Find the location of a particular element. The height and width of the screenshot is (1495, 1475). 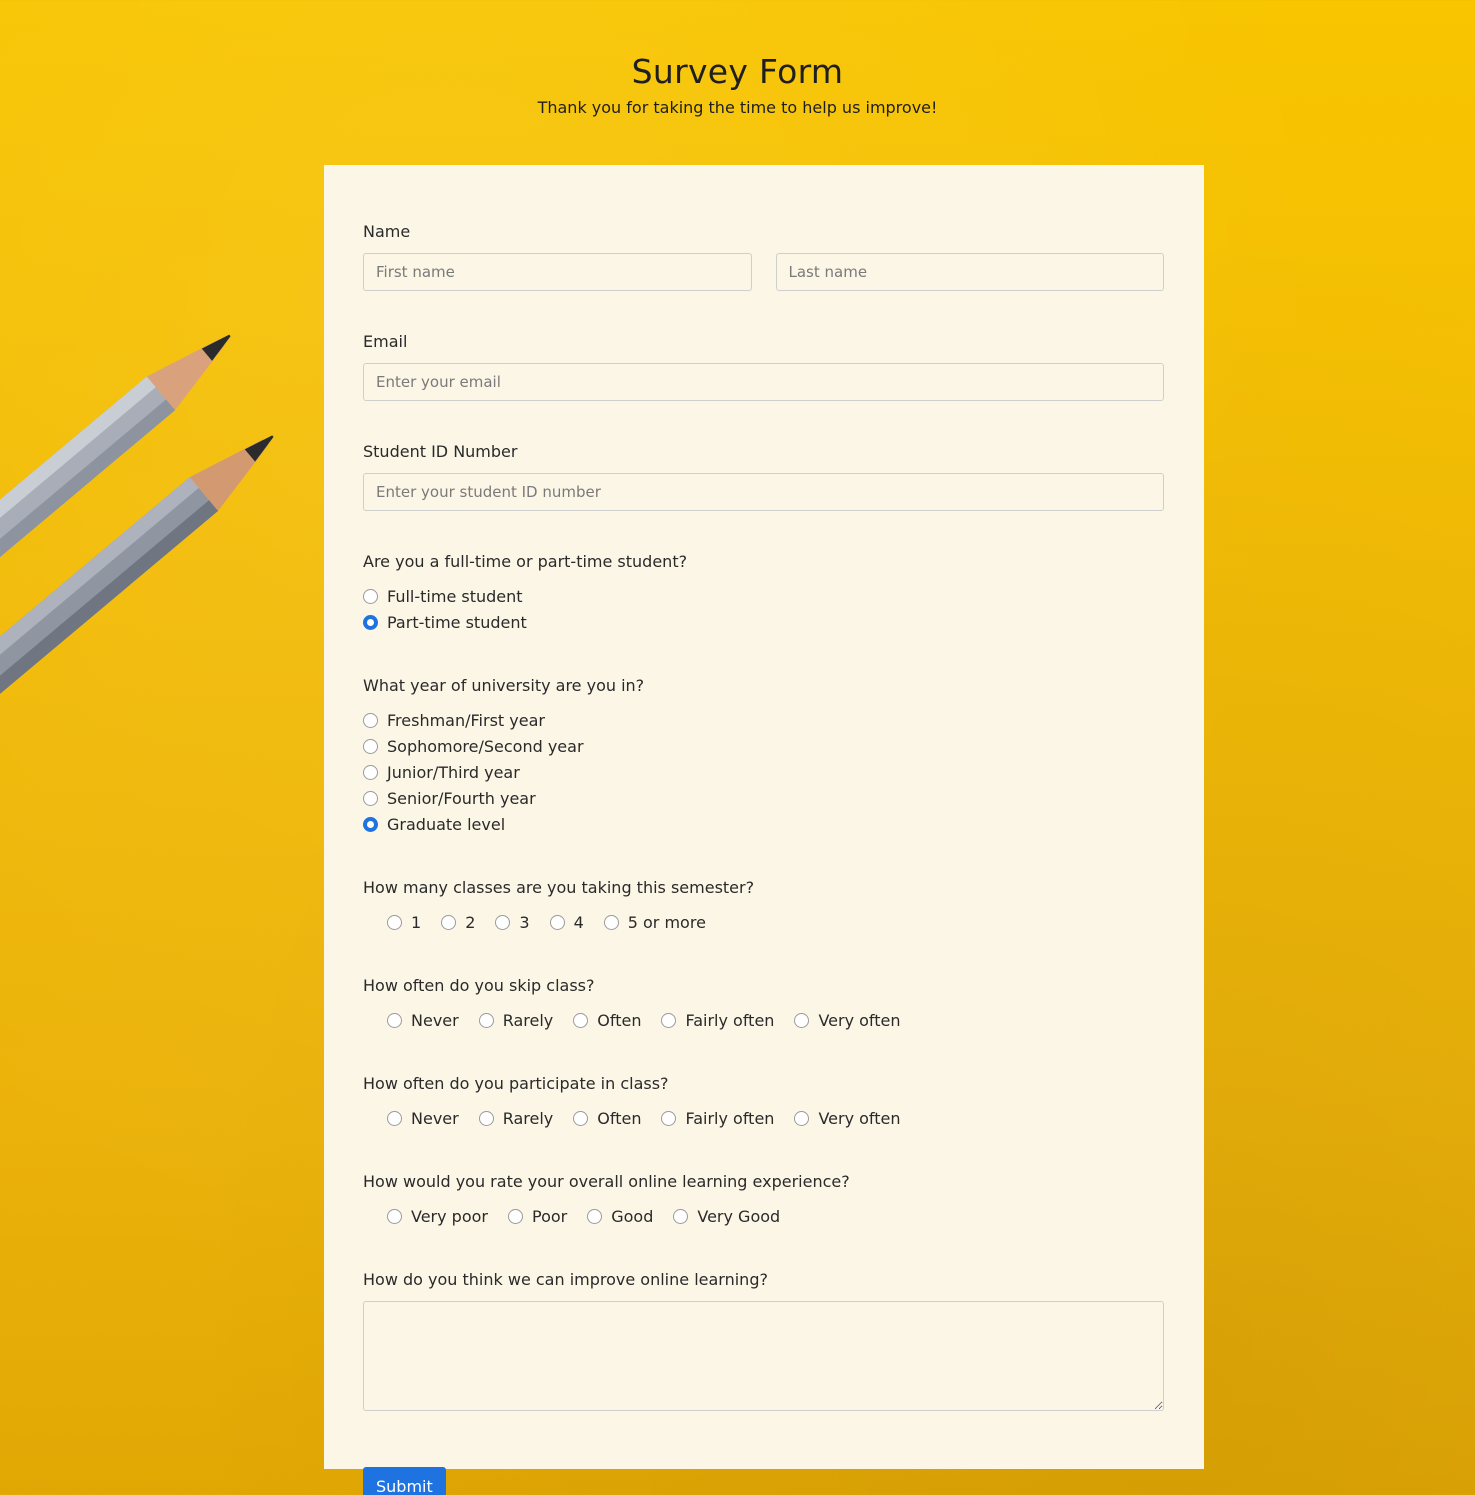

year-option-senior: Senior/Fourth year is located at coordinates (763, 798).